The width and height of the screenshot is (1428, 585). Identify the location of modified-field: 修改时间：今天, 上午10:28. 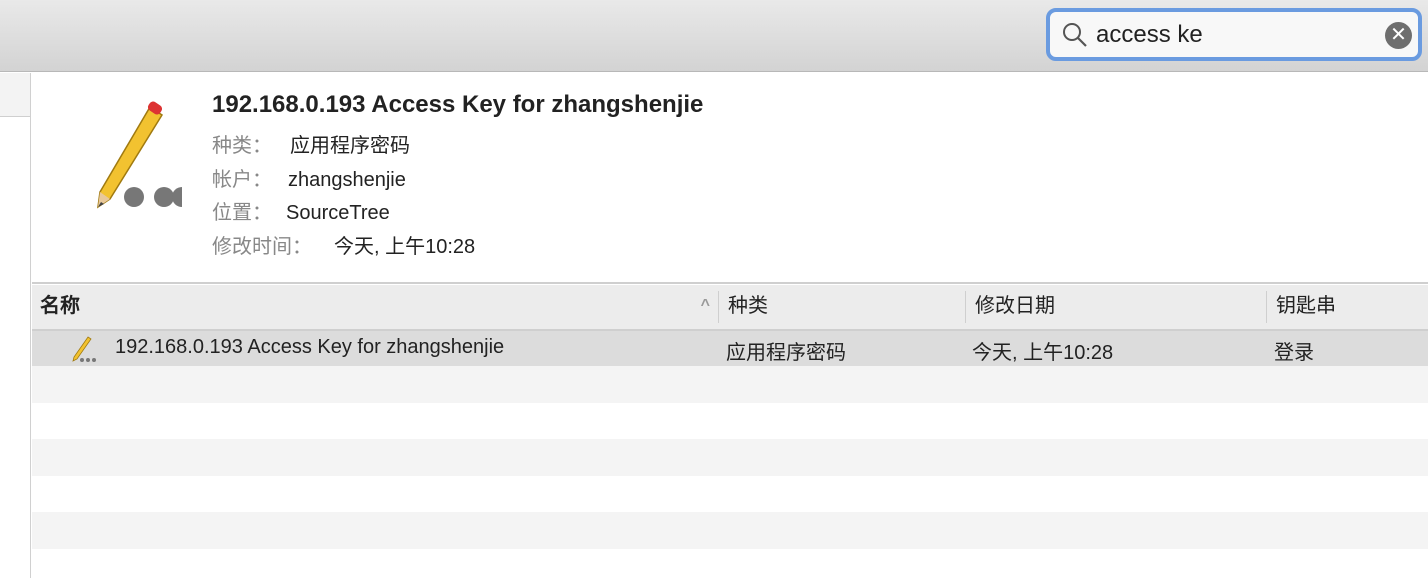
(343, 244).